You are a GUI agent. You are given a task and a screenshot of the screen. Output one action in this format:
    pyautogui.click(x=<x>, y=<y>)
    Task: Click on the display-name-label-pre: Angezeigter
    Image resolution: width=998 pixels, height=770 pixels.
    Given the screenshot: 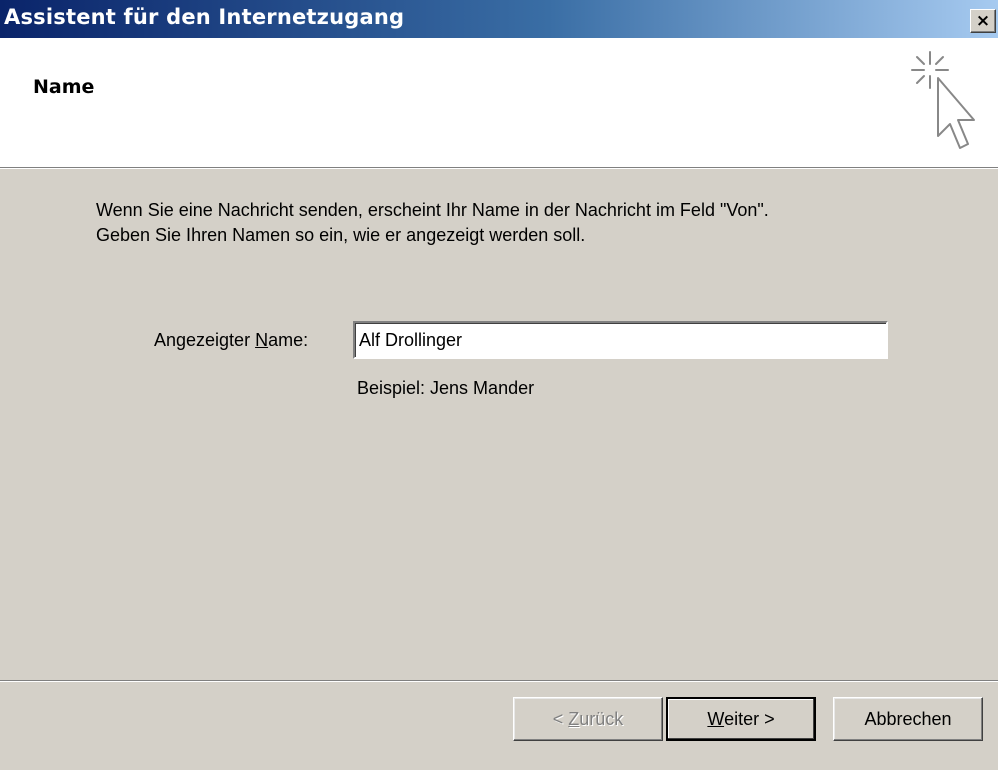 What is the action you would take?
    pyautogui.click(x=205, y=340)
    